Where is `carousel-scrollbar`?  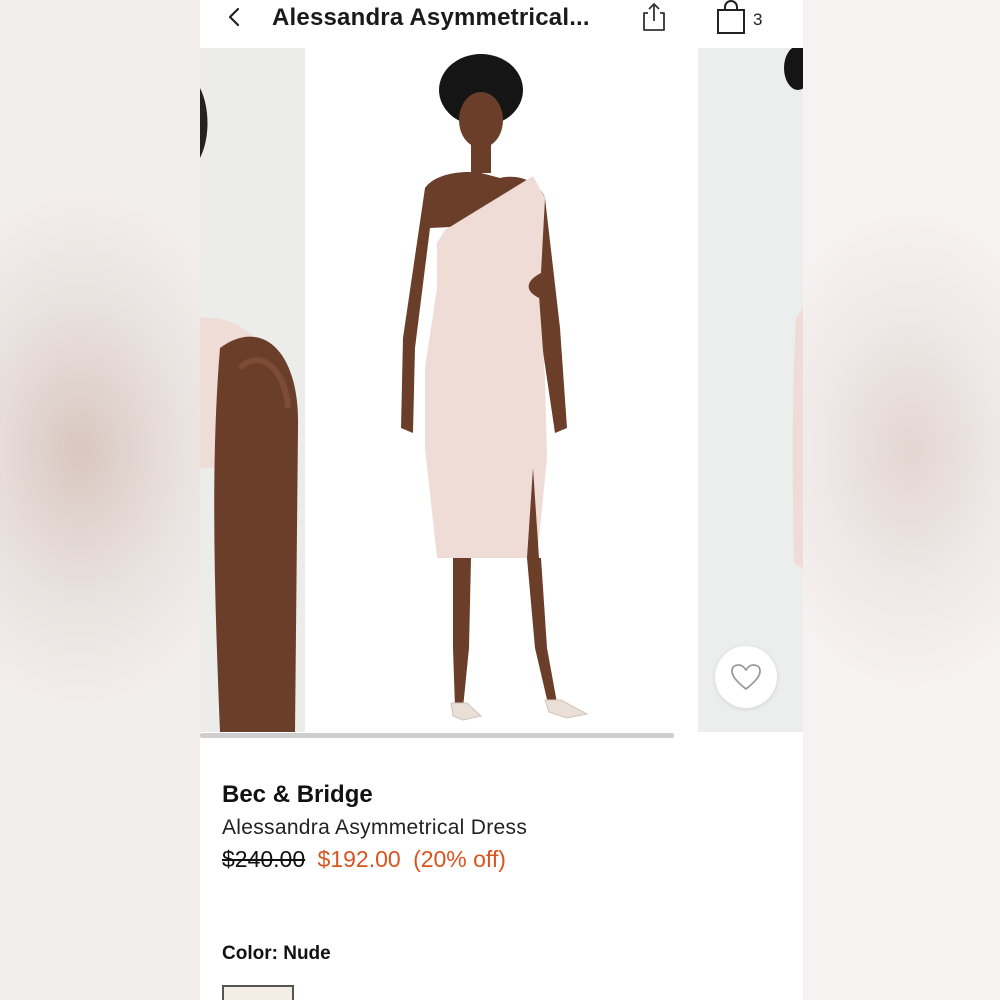
carousel-scrollbar is located at coordinates (437, 735).